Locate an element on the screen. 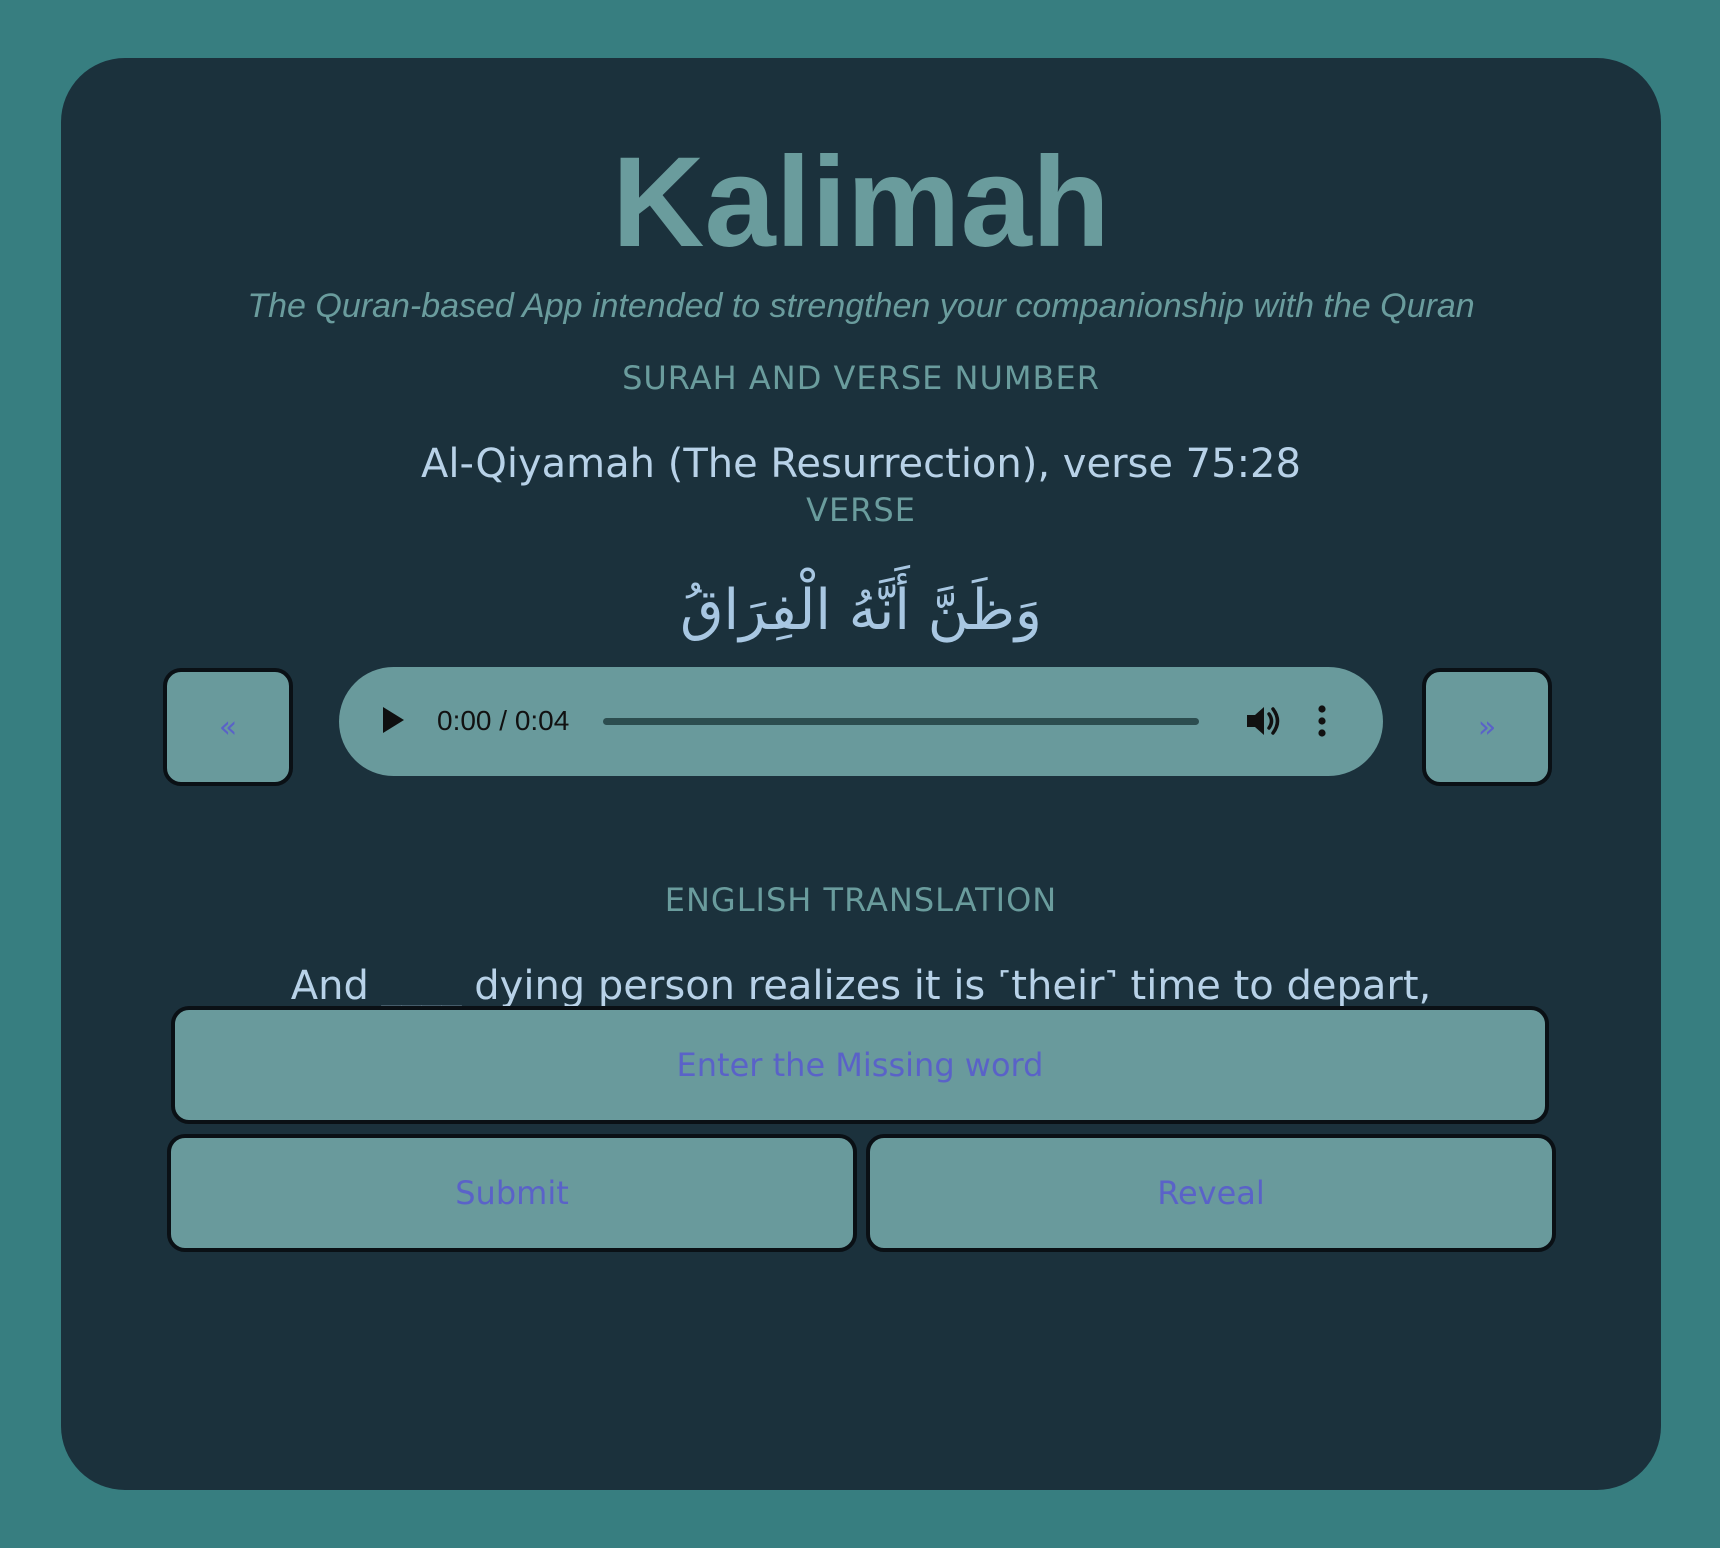  previous-verse-button: « is located at coordinates (228, 727).